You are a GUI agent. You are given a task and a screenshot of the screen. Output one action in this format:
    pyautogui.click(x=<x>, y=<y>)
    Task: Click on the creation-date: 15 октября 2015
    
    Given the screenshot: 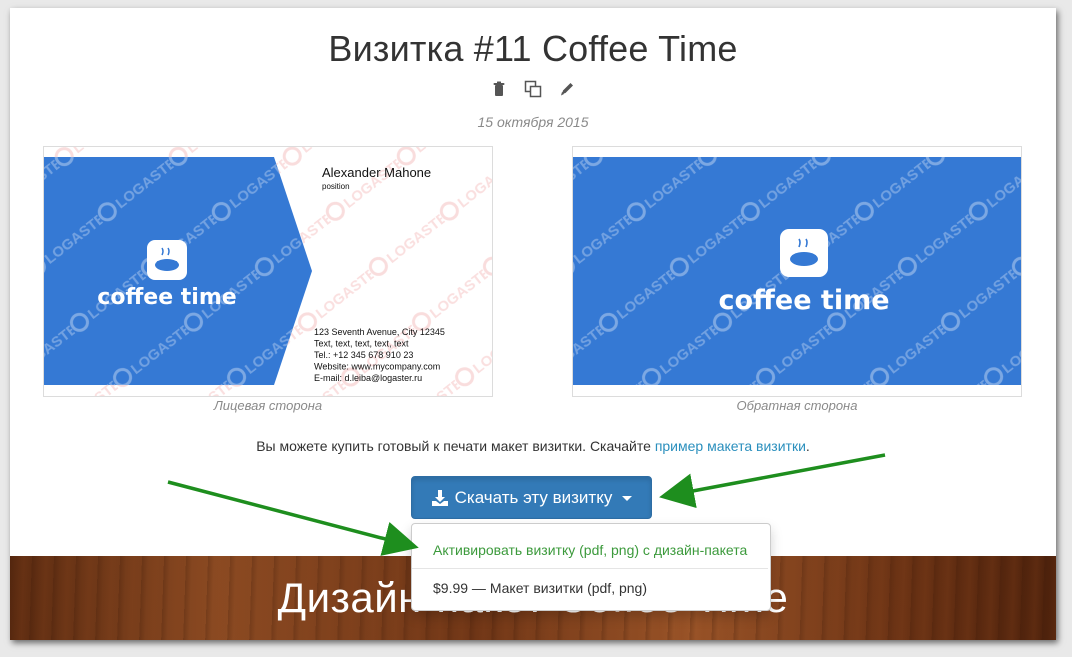 What is the action you would take?
    pyautogui.click(x=533, y=122)
    